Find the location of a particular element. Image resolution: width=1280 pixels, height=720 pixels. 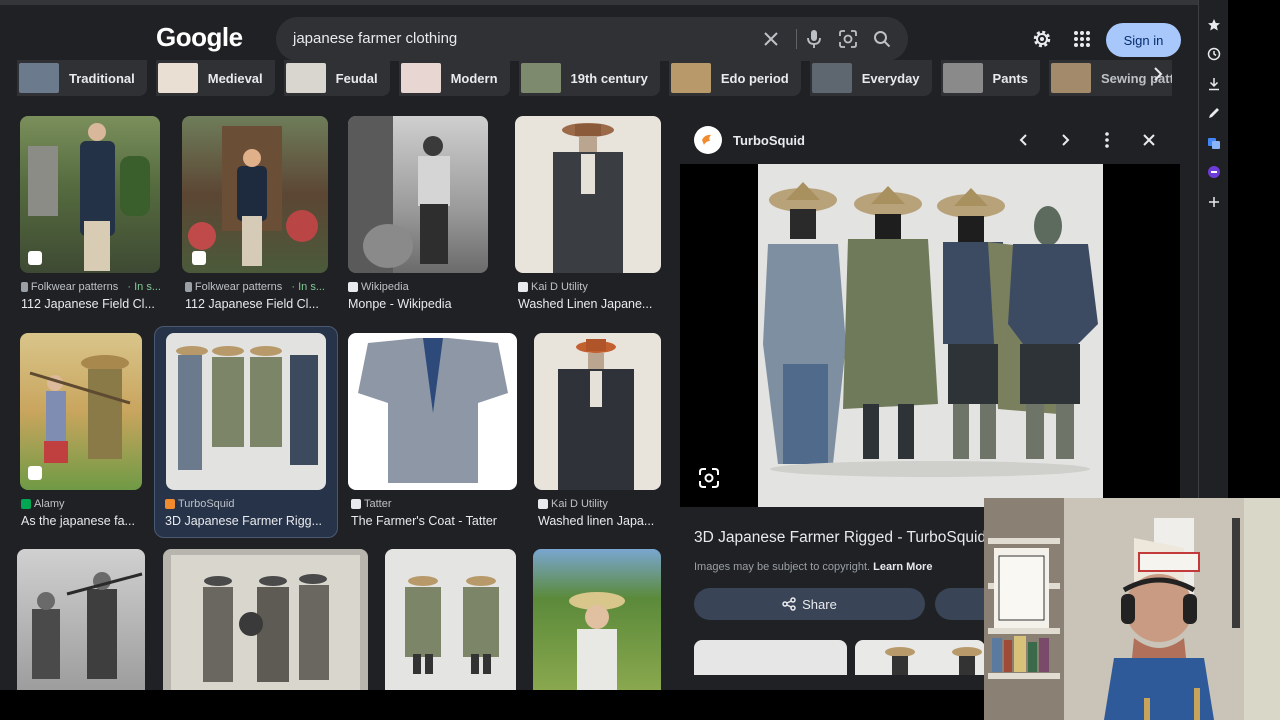

chip-edo-period: Edo period is located at coordinates (734, 78).